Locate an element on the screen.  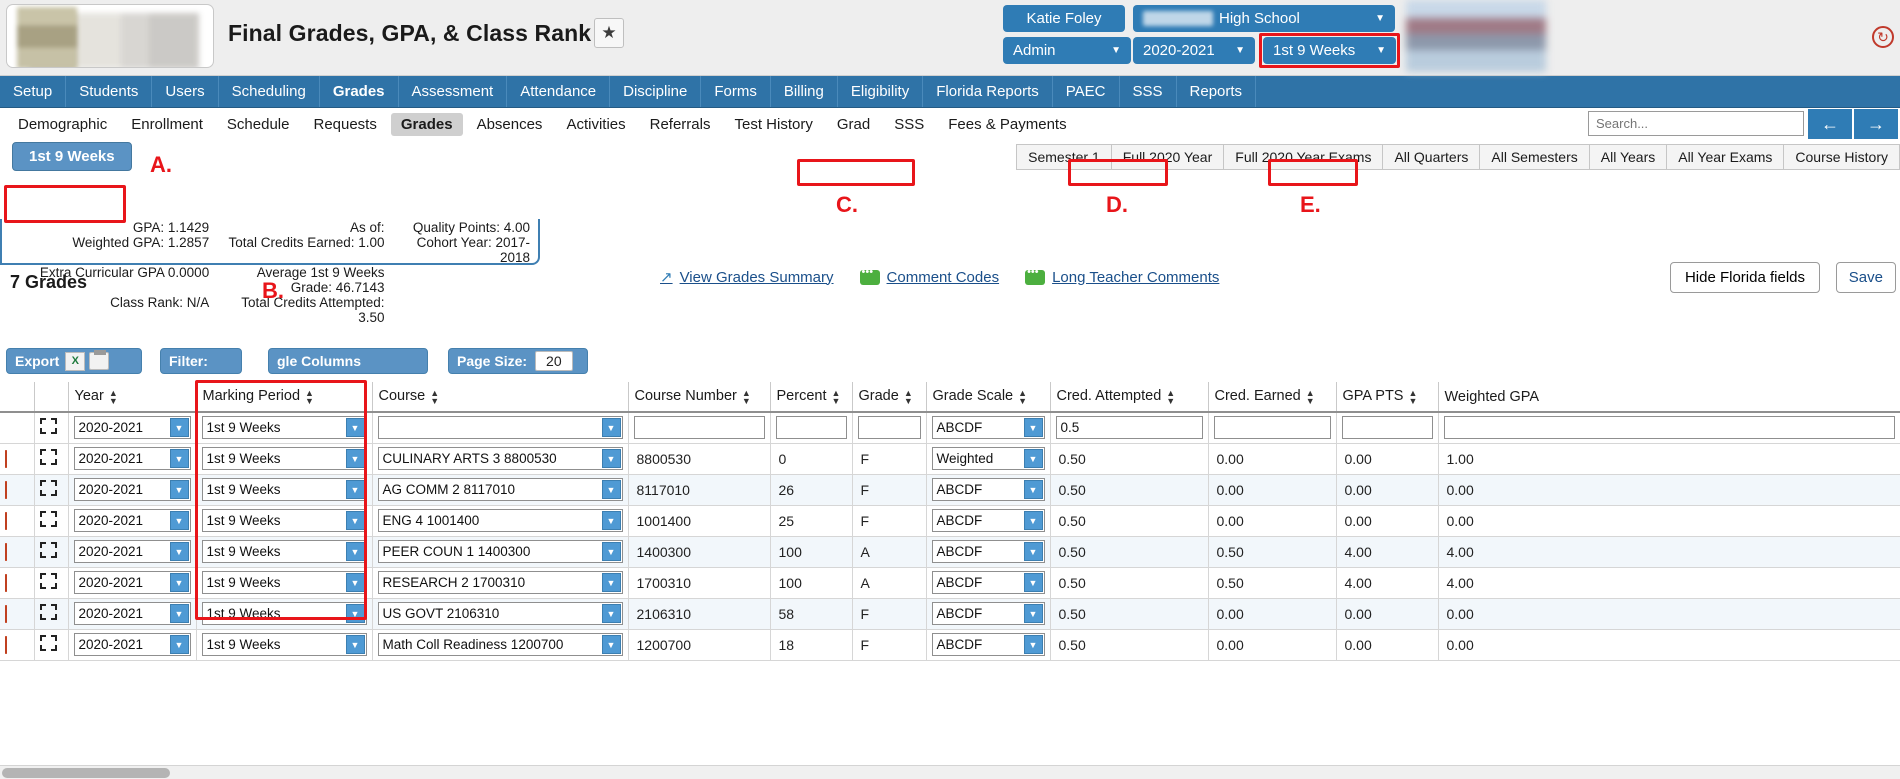
cell-course: Math Coll Readiness 1200700 ▼ is located at coordinates (500, 645).